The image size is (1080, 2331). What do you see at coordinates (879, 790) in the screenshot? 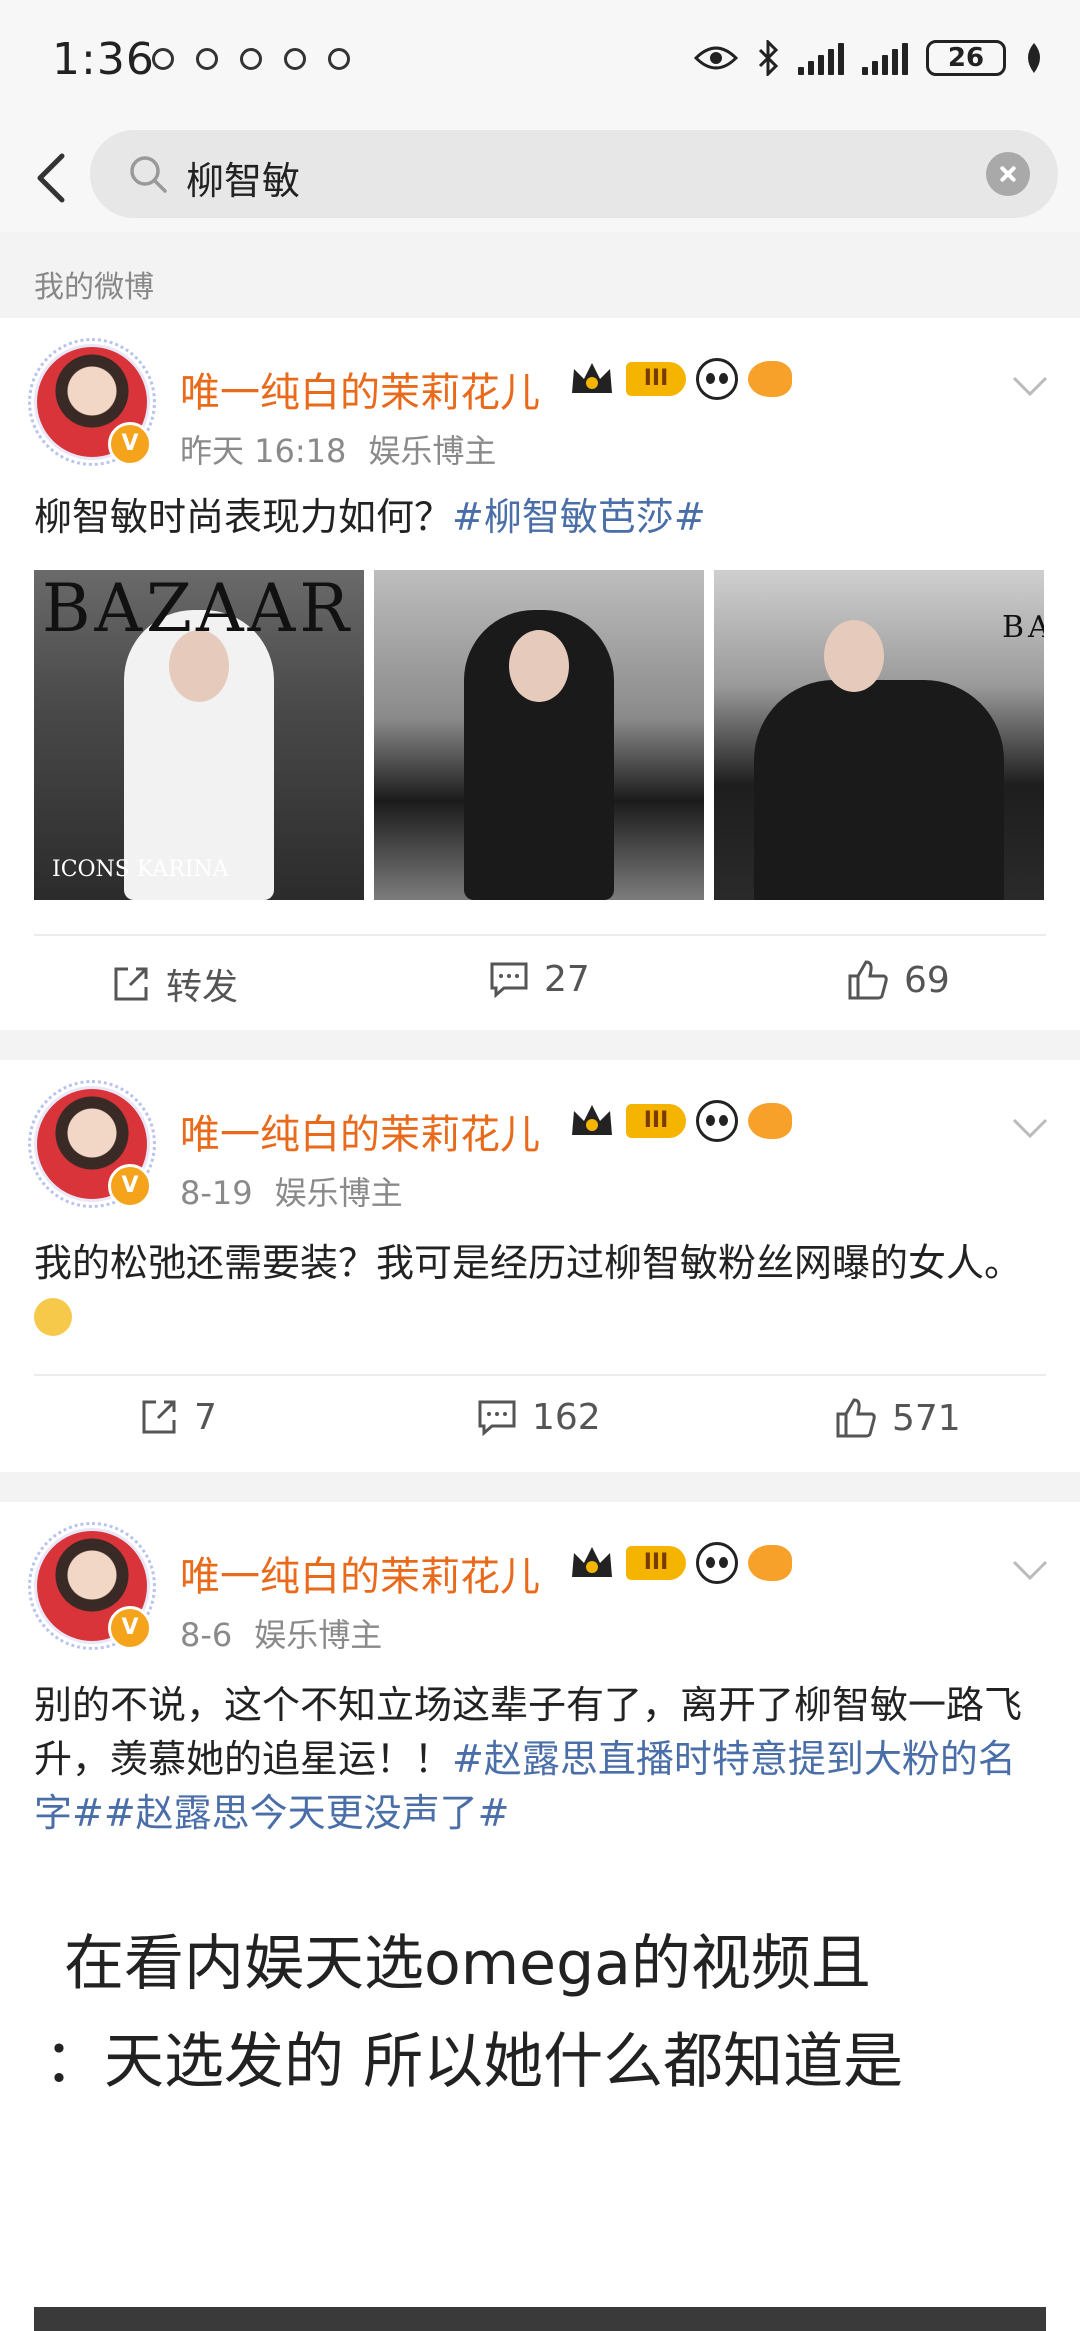
I see `image-figure` at bounding box center [879, 790].